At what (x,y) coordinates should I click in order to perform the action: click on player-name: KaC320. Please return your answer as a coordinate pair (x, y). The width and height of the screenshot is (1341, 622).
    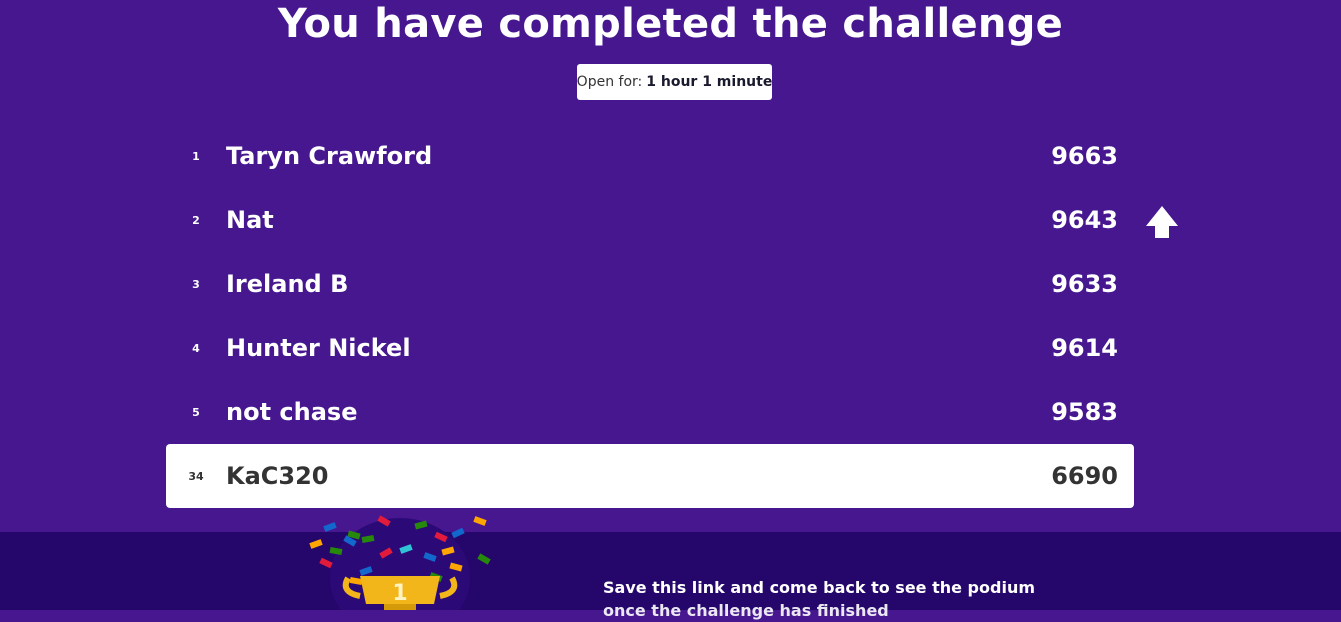
    Looking at the image, I should click on (277, 476).